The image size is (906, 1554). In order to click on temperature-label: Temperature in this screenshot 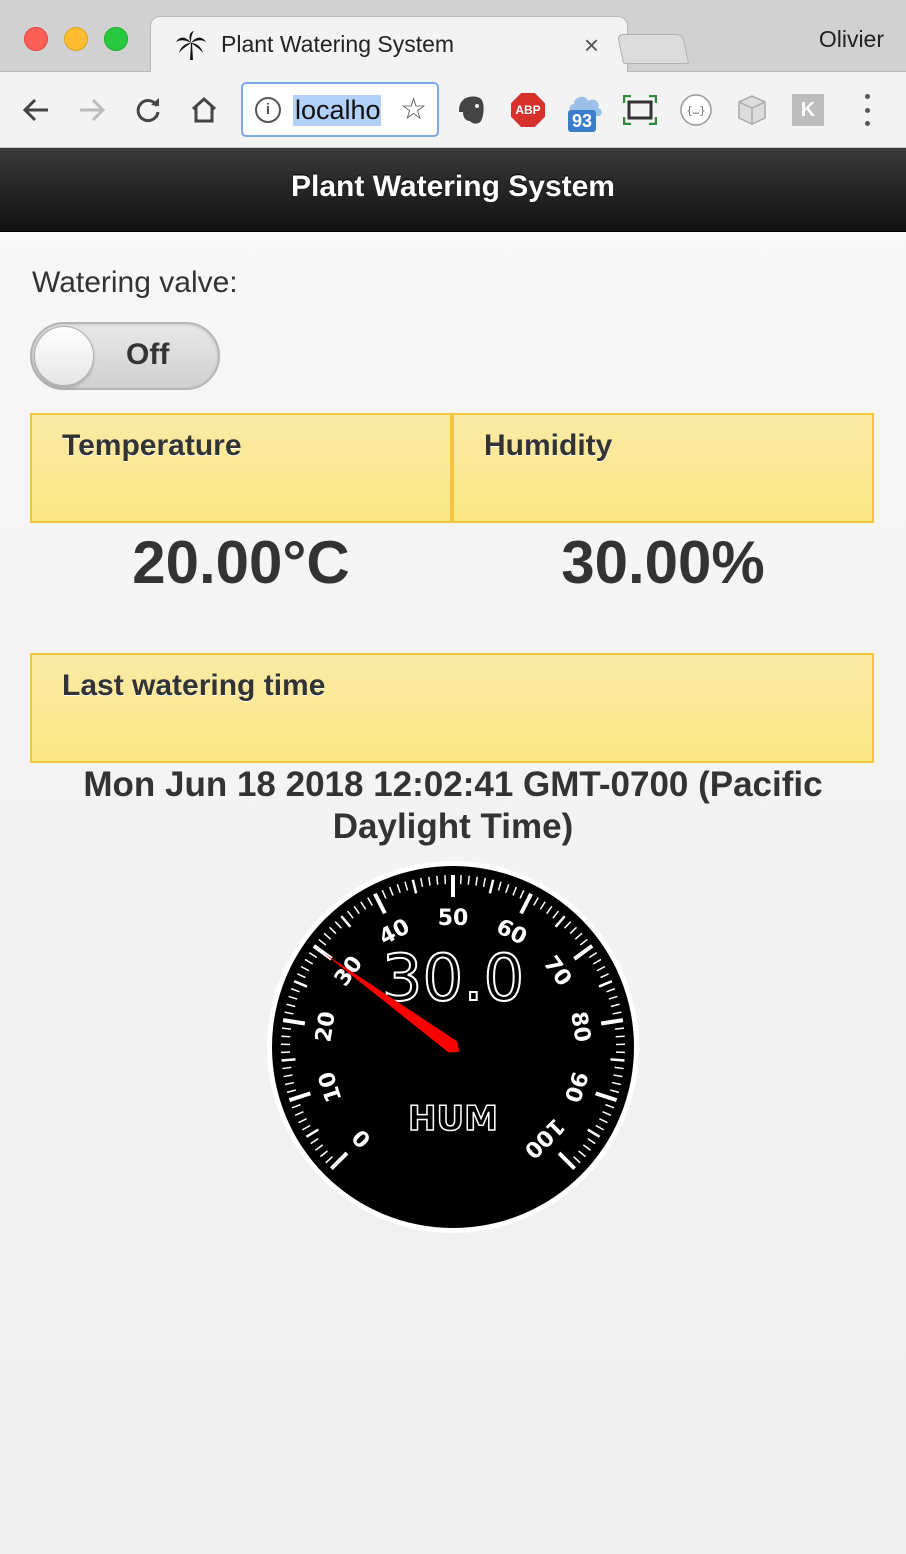, I will do `click(152, 445)`.